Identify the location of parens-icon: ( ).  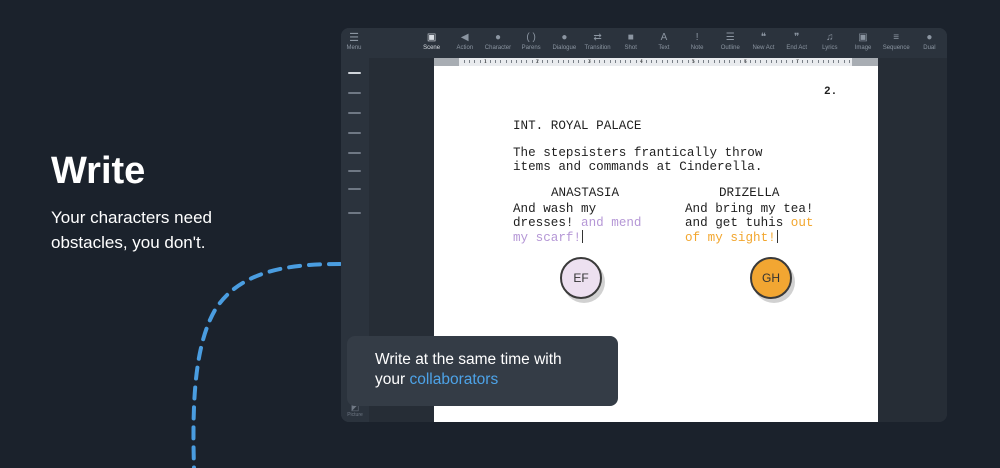
(531, 37).